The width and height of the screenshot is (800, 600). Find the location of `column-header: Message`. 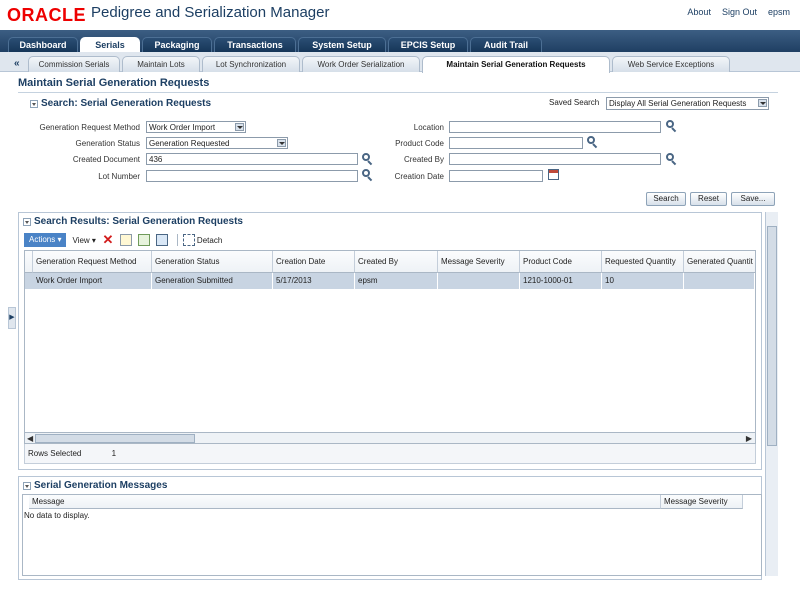

column-header: Message is located at coordinates (345, 502).